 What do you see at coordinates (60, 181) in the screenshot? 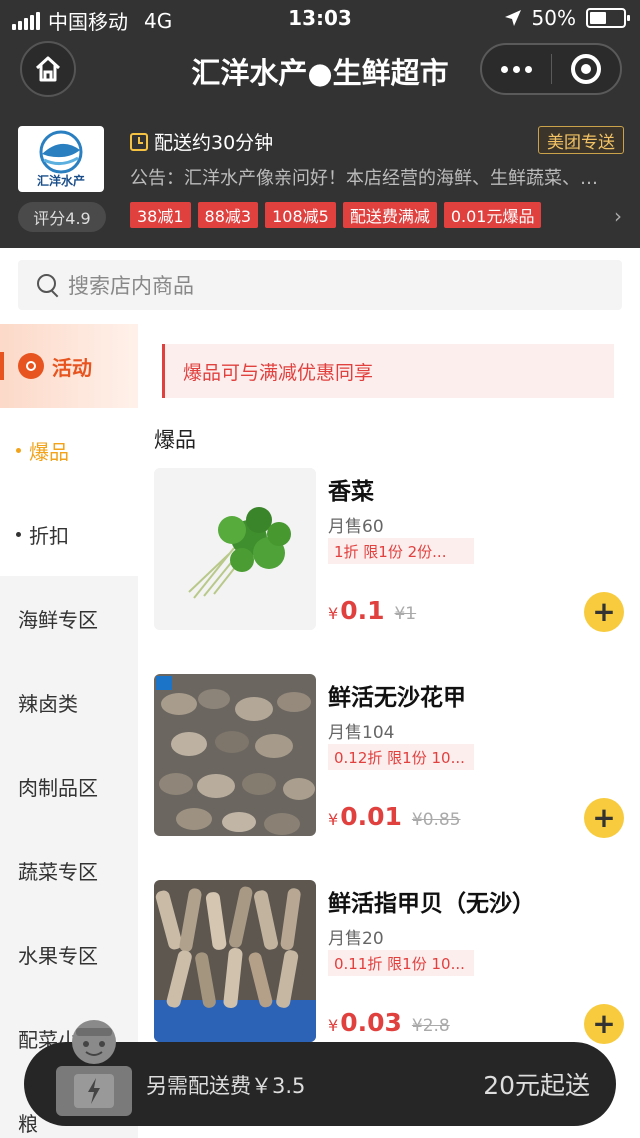
I see `logo-text: 汇洋水产` at bounding box center [60, 181].